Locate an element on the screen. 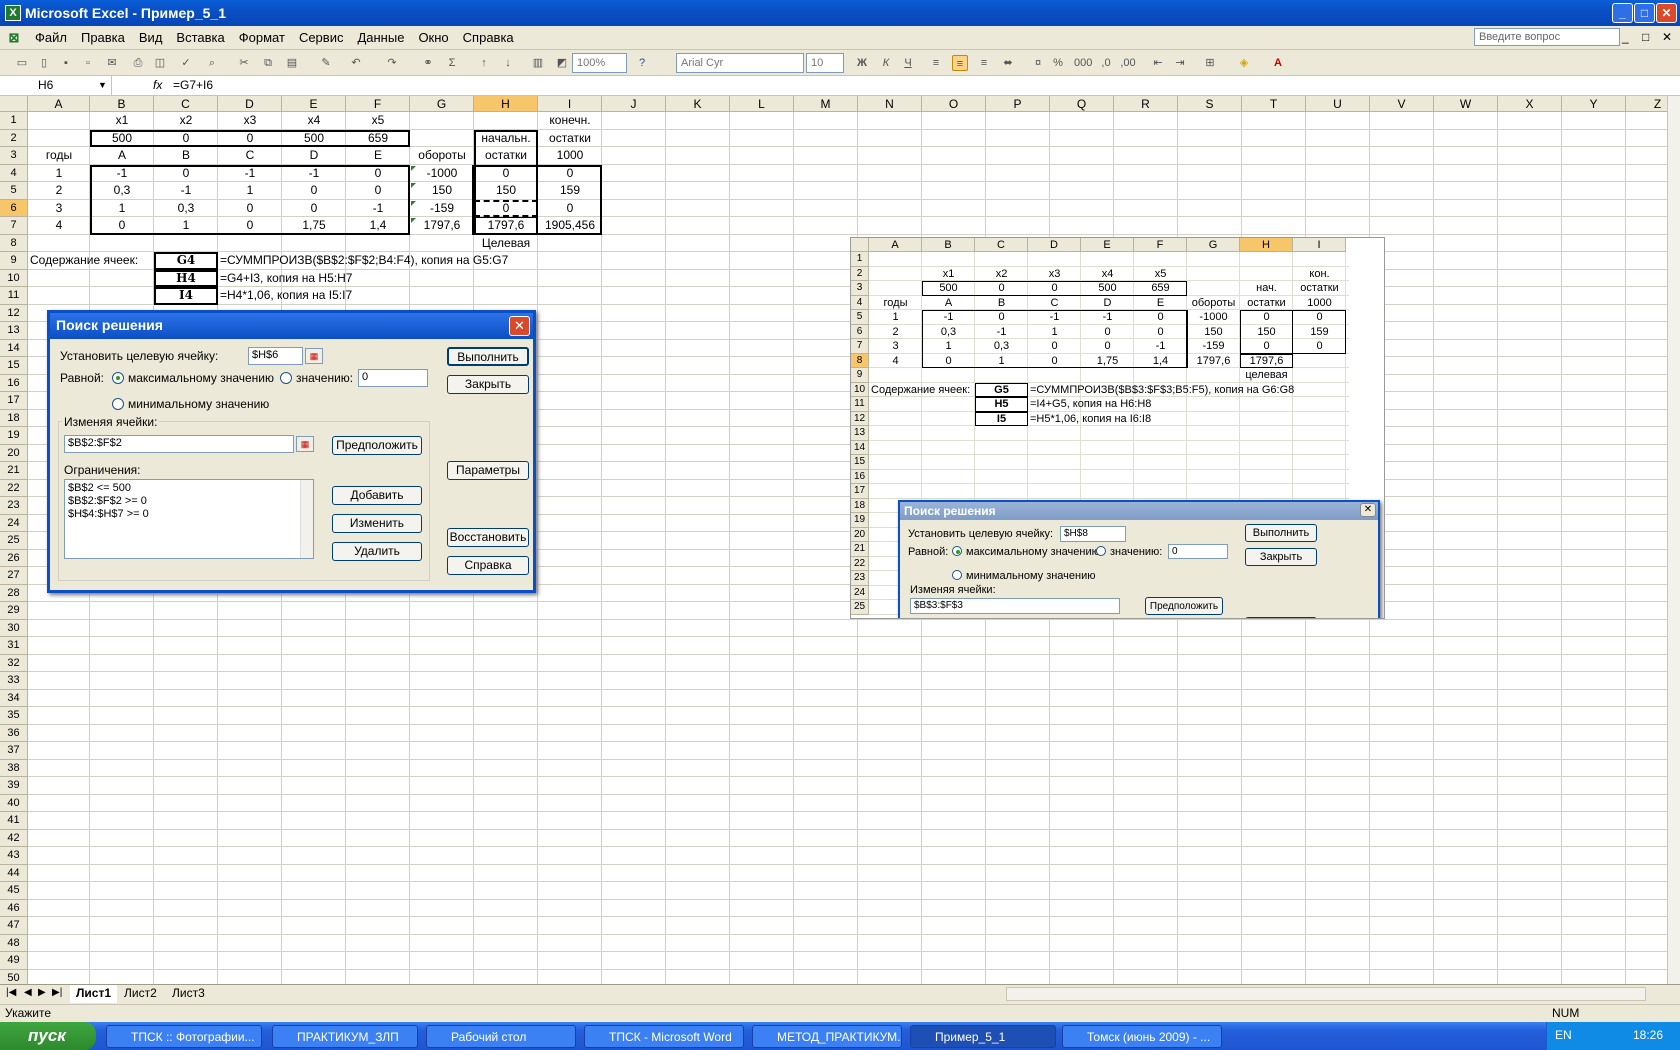 Image resolution: width=1680 pixels, height=1050 pixels. constraint-item: $B$2:$F$2 >= 0 is located at coordinates (189, 501).